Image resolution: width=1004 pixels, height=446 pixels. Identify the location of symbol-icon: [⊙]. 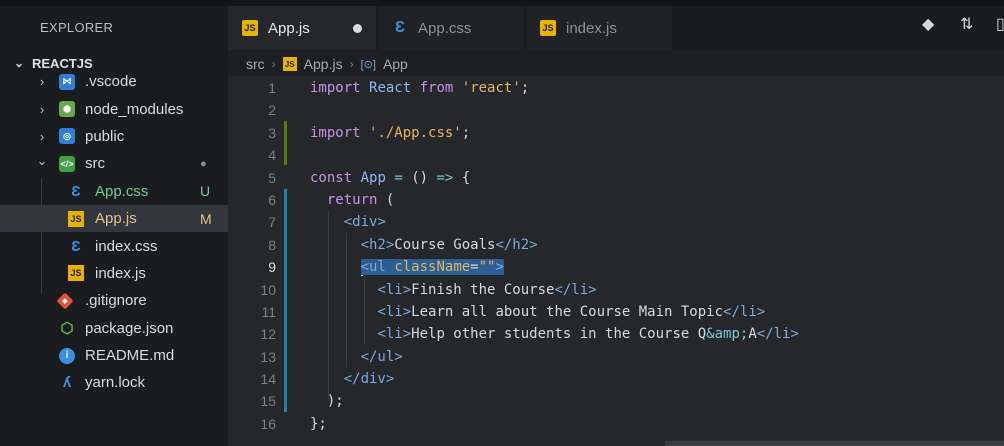
(368, 64).